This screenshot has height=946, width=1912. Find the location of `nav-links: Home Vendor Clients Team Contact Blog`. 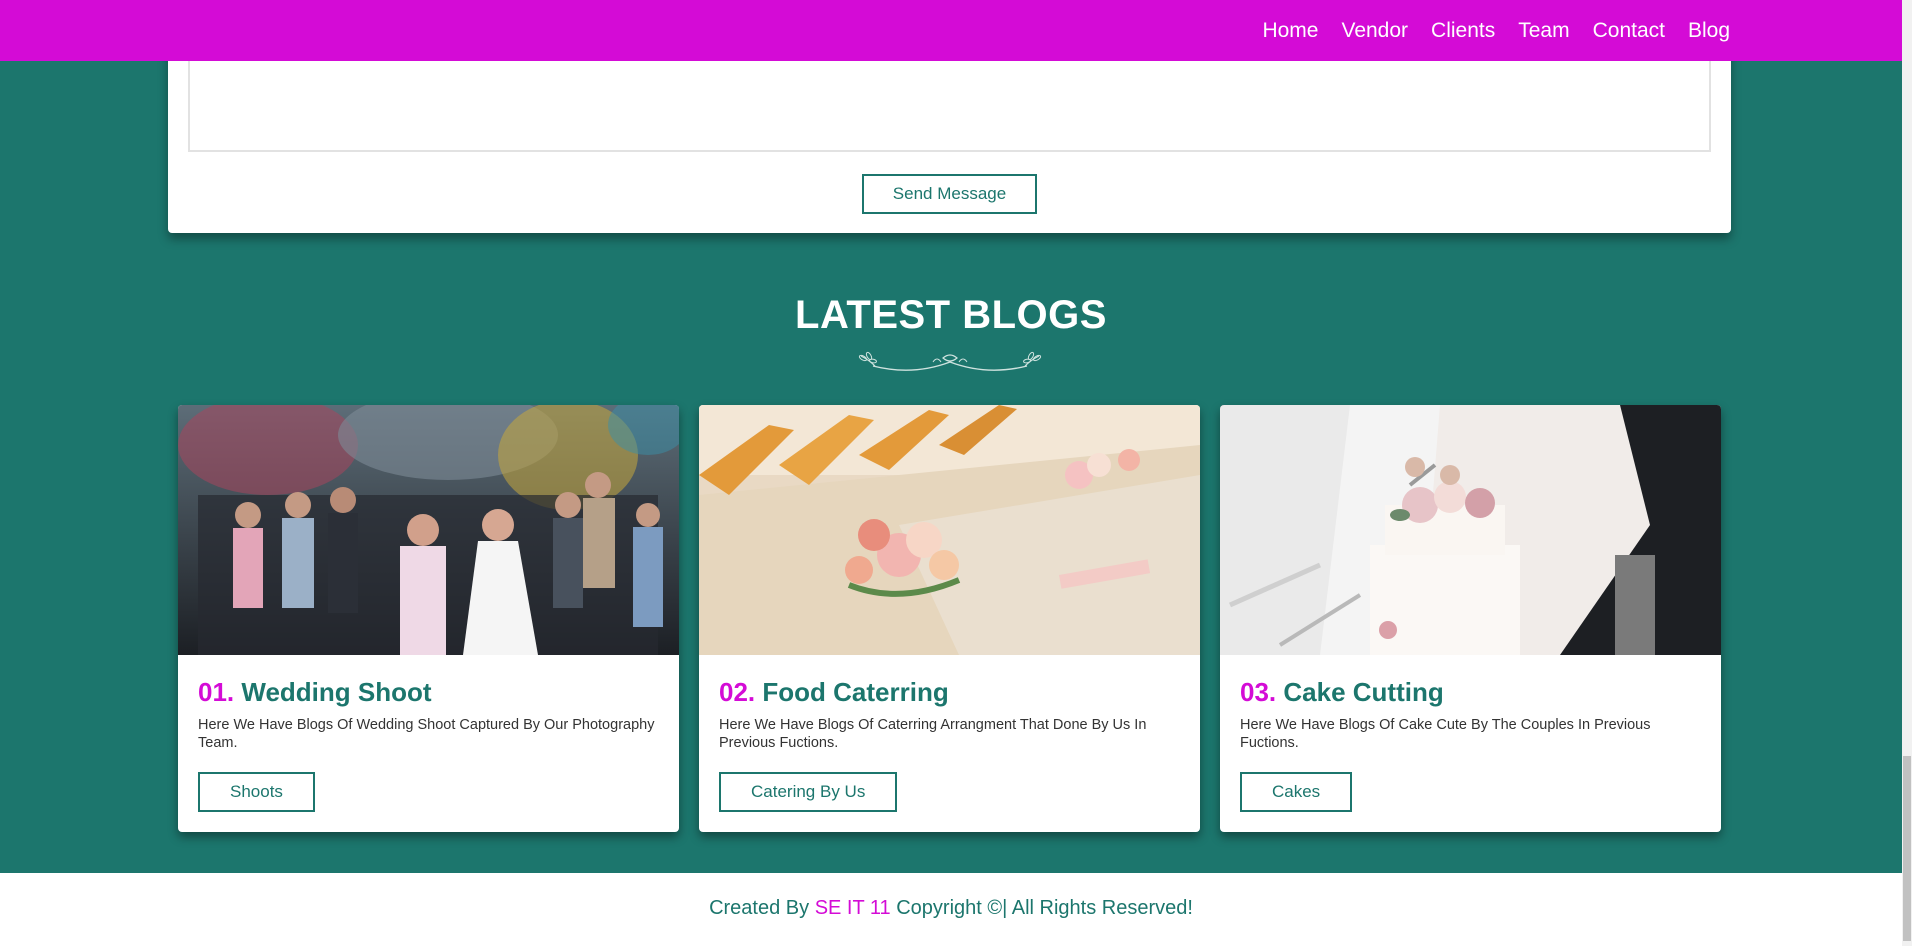

nav-links: Home Vendor Clients Team Contact Blog is located at coordinates (1484, 30).